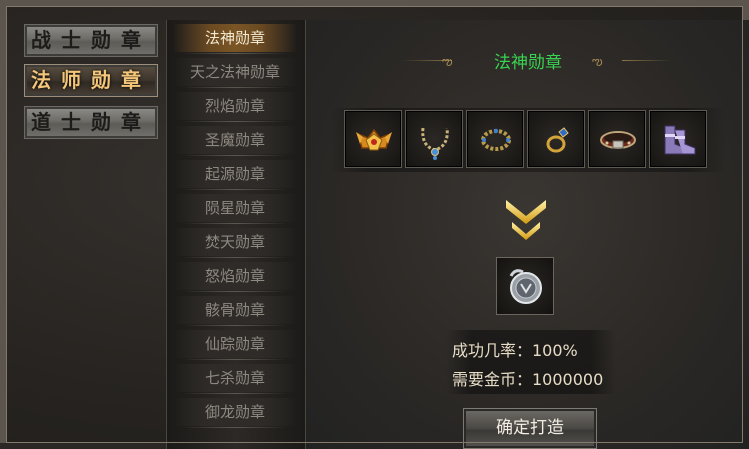 The image size is (749, 449). I want to click on medal-item-fashen: 法神勋章, so click(235, 39).